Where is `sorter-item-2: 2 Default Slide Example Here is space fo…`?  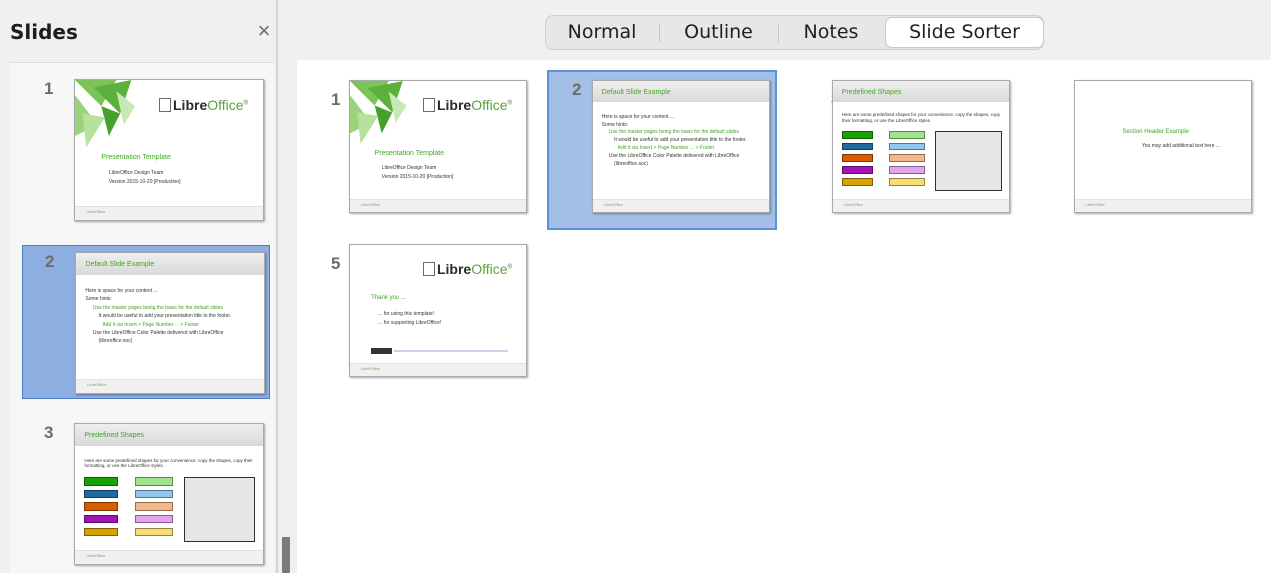 sorter-item-2: 2 Default Slide Example Here is space fo… is located at coordinates (662, 150).